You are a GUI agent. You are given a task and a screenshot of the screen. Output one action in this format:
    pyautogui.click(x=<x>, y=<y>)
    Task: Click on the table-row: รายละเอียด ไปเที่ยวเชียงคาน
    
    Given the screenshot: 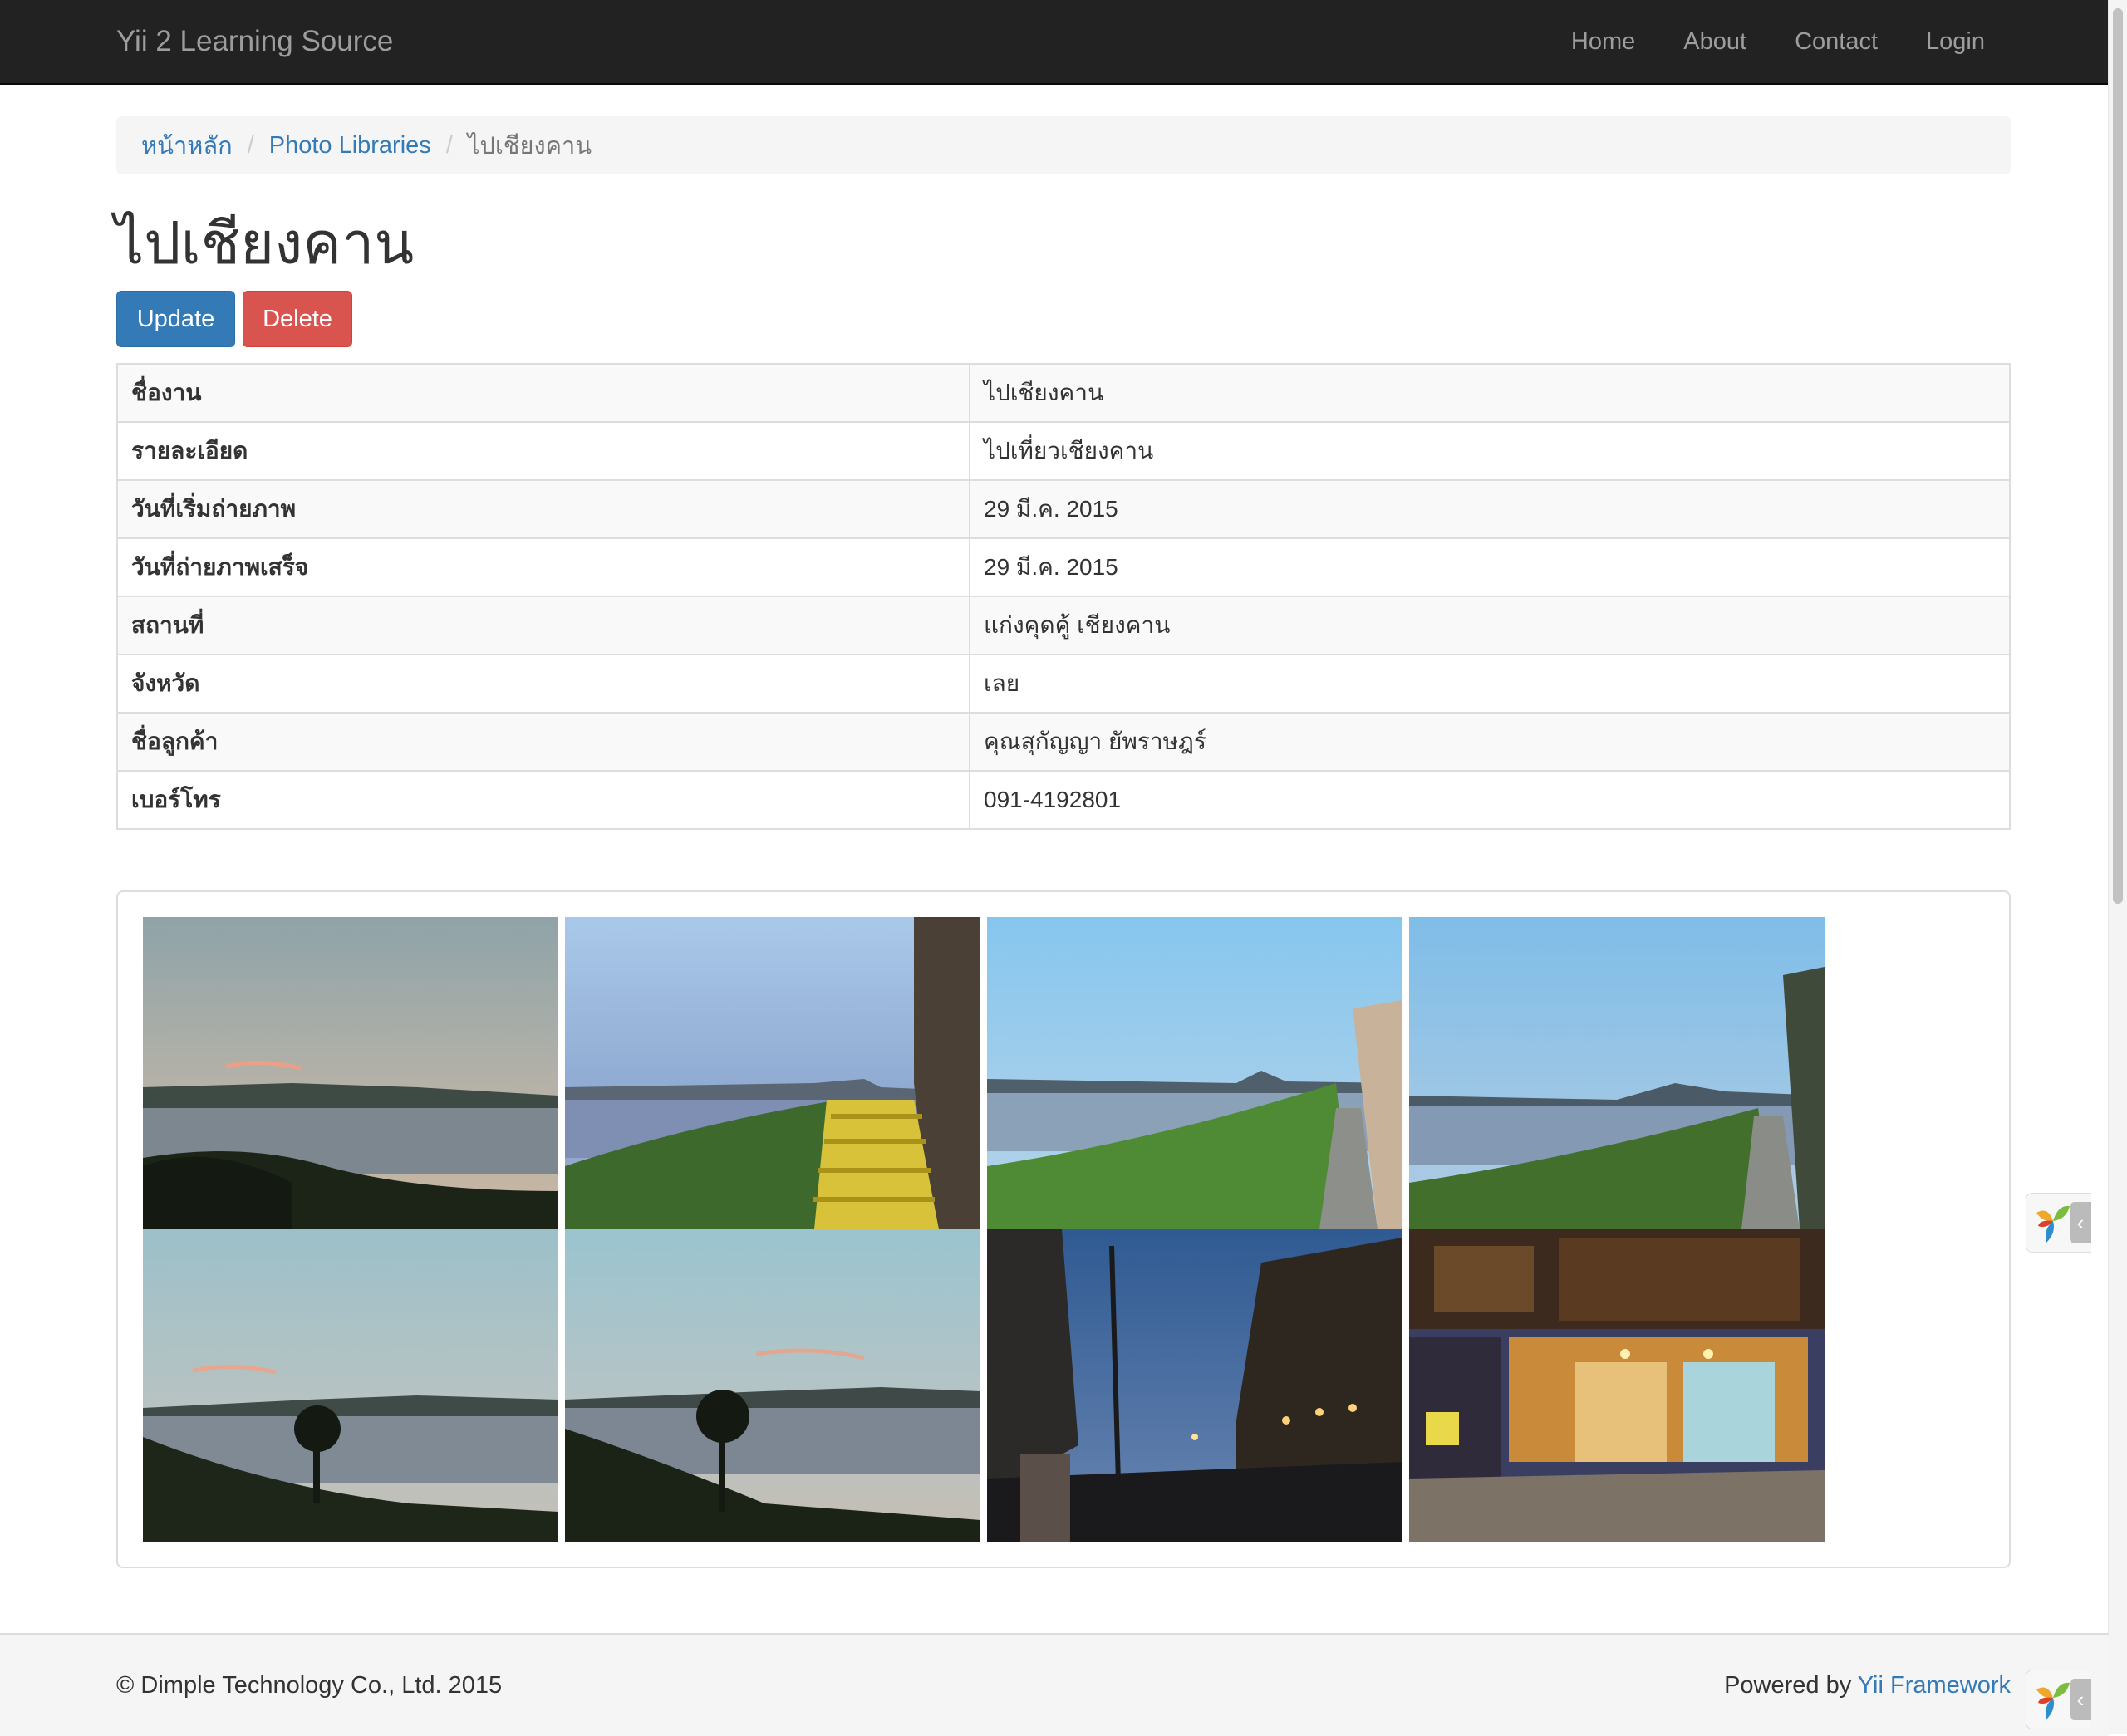 What is the action you would take?
    pyautogui.click(x=1063, y=451)
    